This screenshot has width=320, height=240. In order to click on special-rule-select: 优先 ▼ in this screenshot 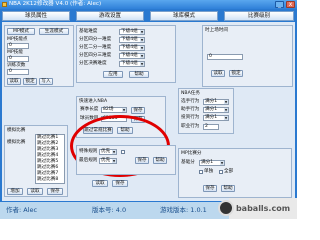, I will do `click(108, 152)`.